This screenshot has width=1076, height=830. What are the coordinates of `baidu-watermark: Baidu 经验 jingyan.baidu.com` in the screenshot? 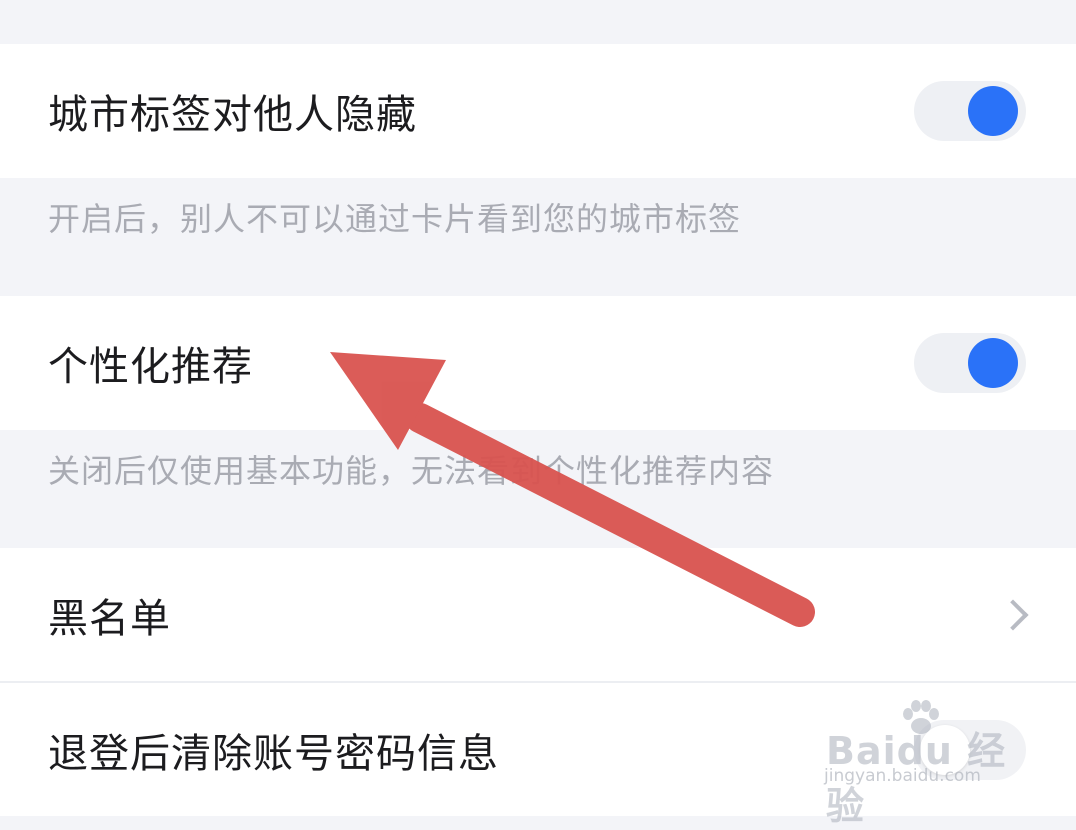 It's located at (925, 764).